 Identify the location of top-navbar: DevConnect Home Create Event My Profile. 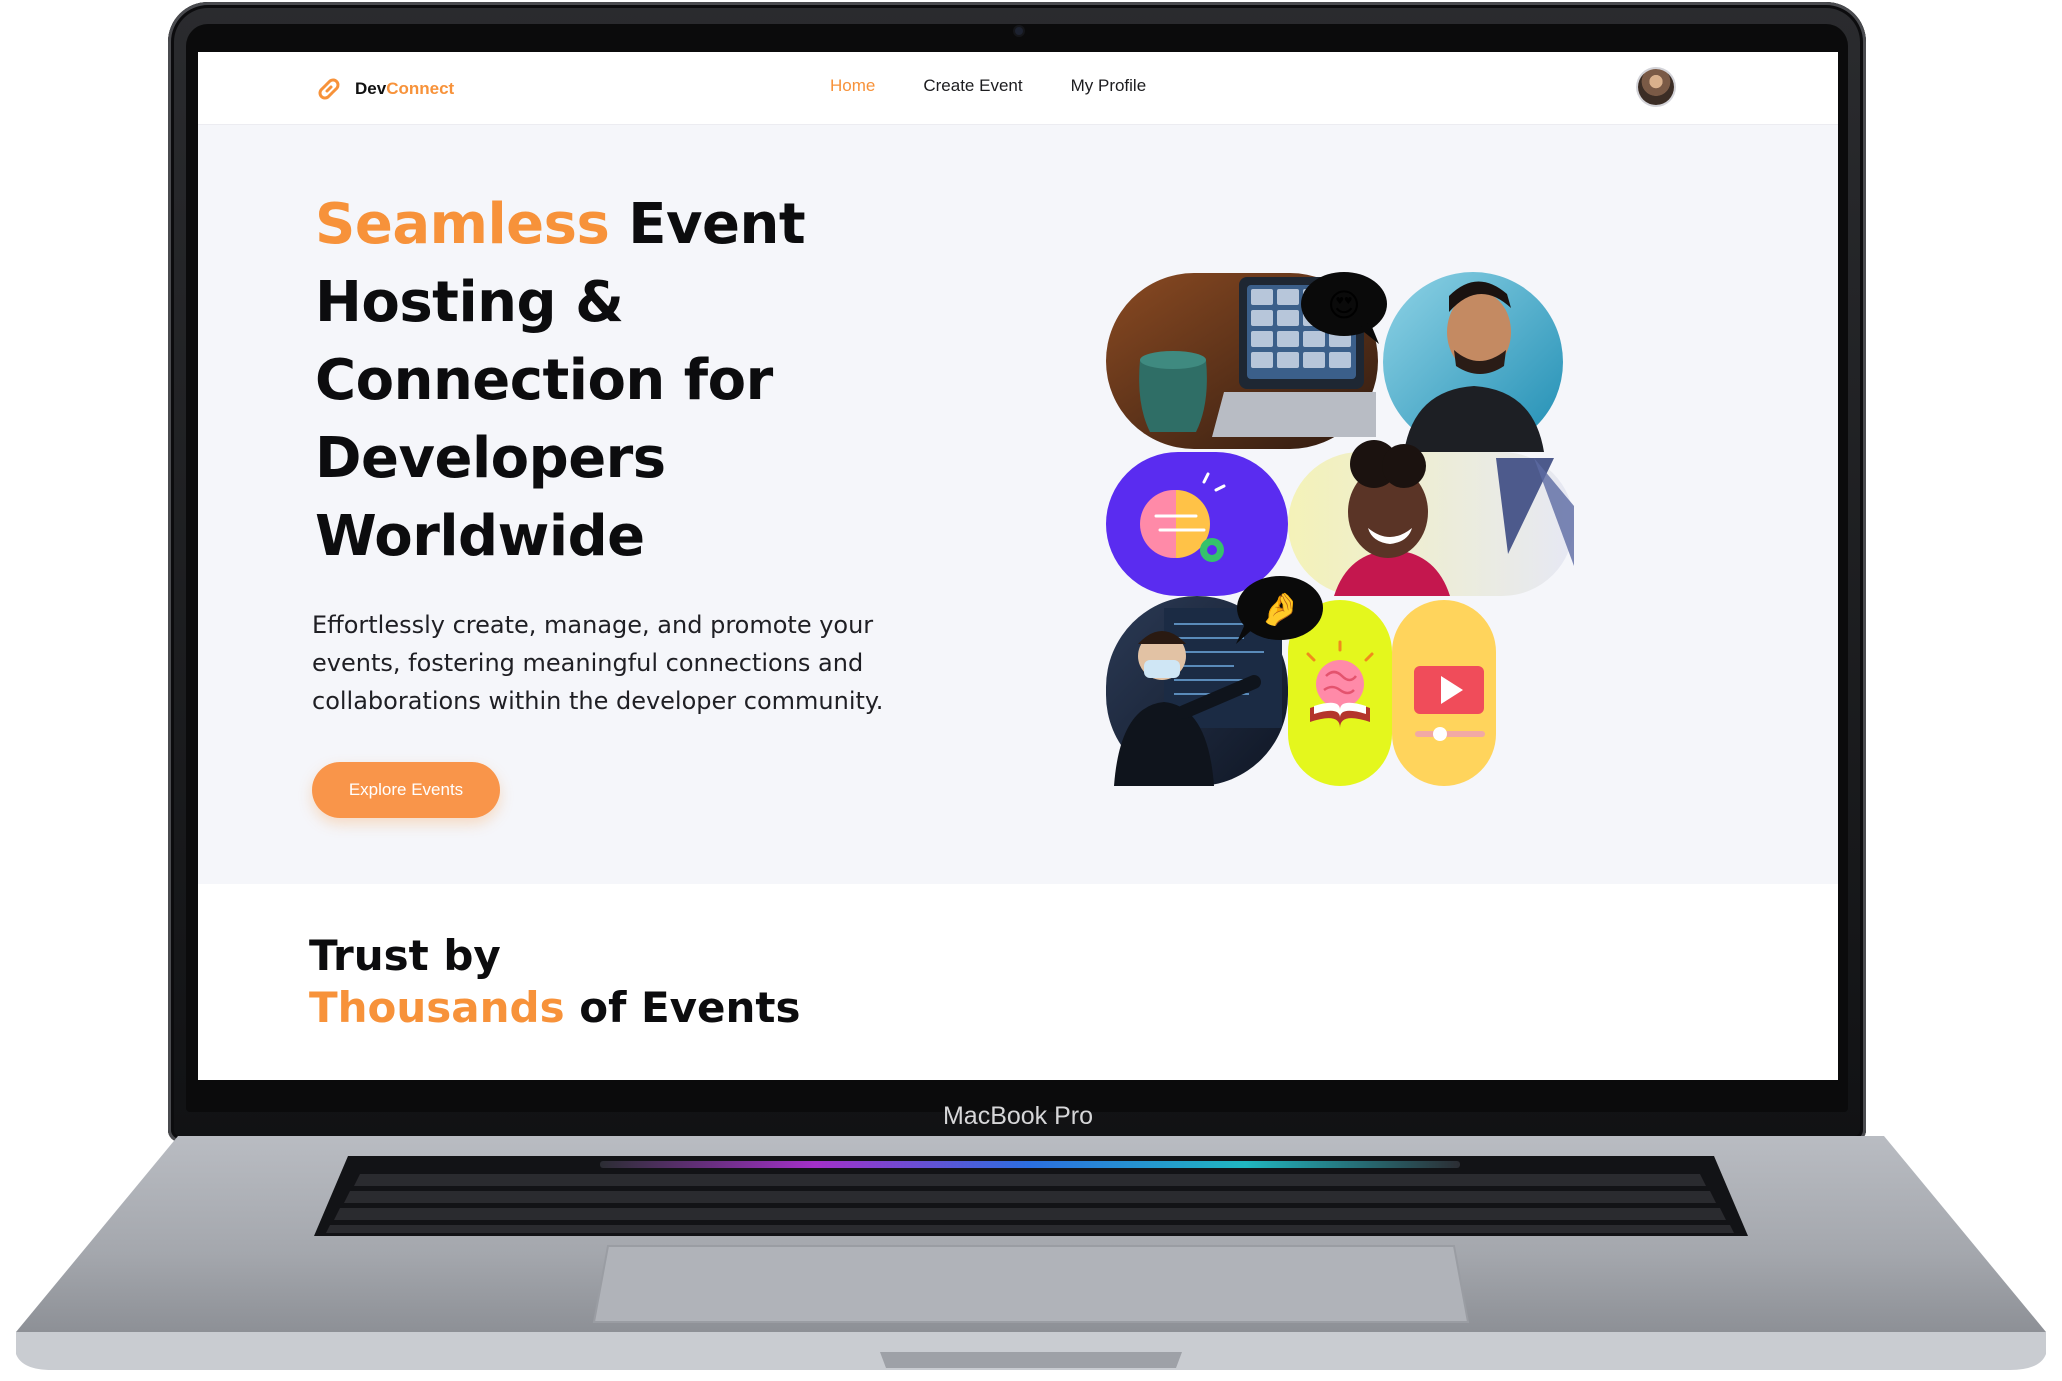
(1018, 88).